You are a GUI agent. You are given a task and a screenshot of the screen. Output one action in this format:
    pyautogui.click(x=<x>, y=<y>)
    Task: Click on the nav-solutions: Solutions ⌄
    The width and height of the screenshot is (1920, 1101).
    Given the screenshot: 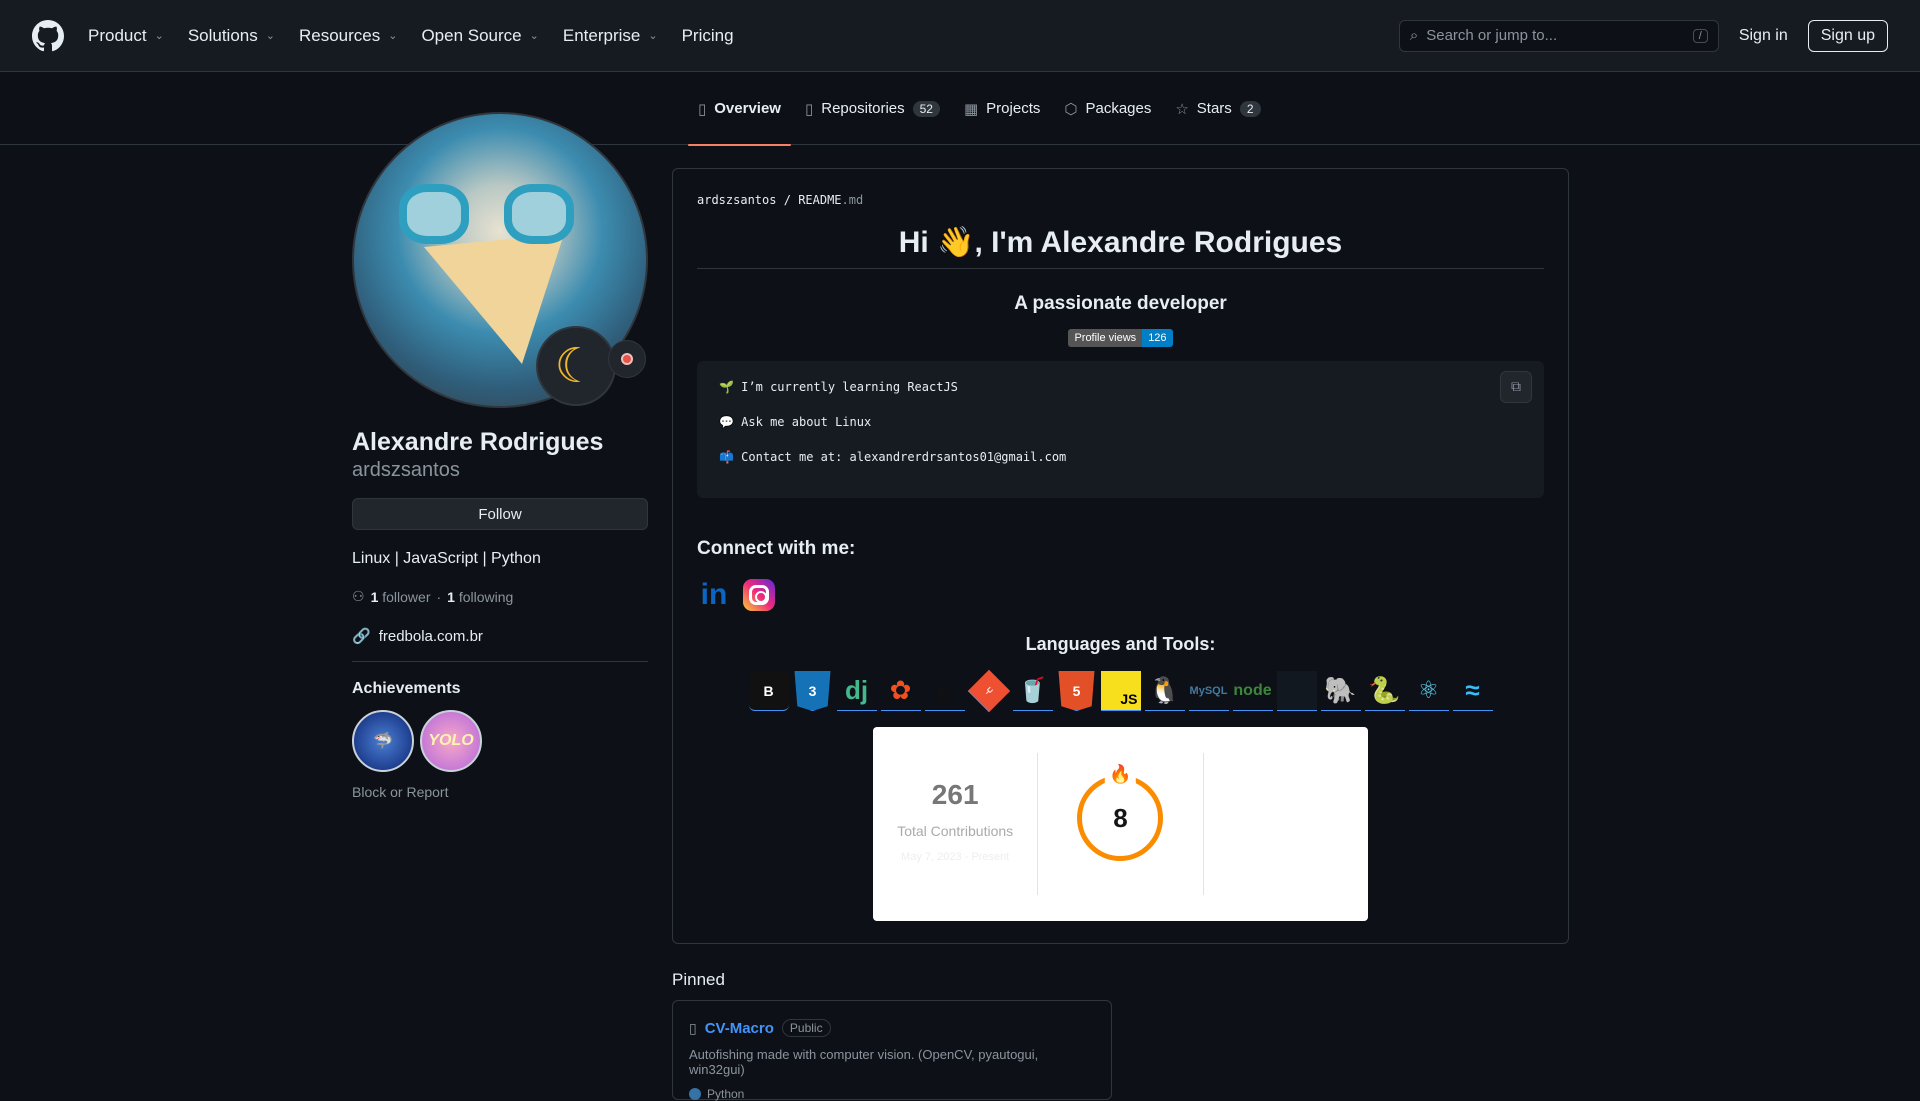 What is the action you would take?
    pyautogui.click(x=231, y=36)
    